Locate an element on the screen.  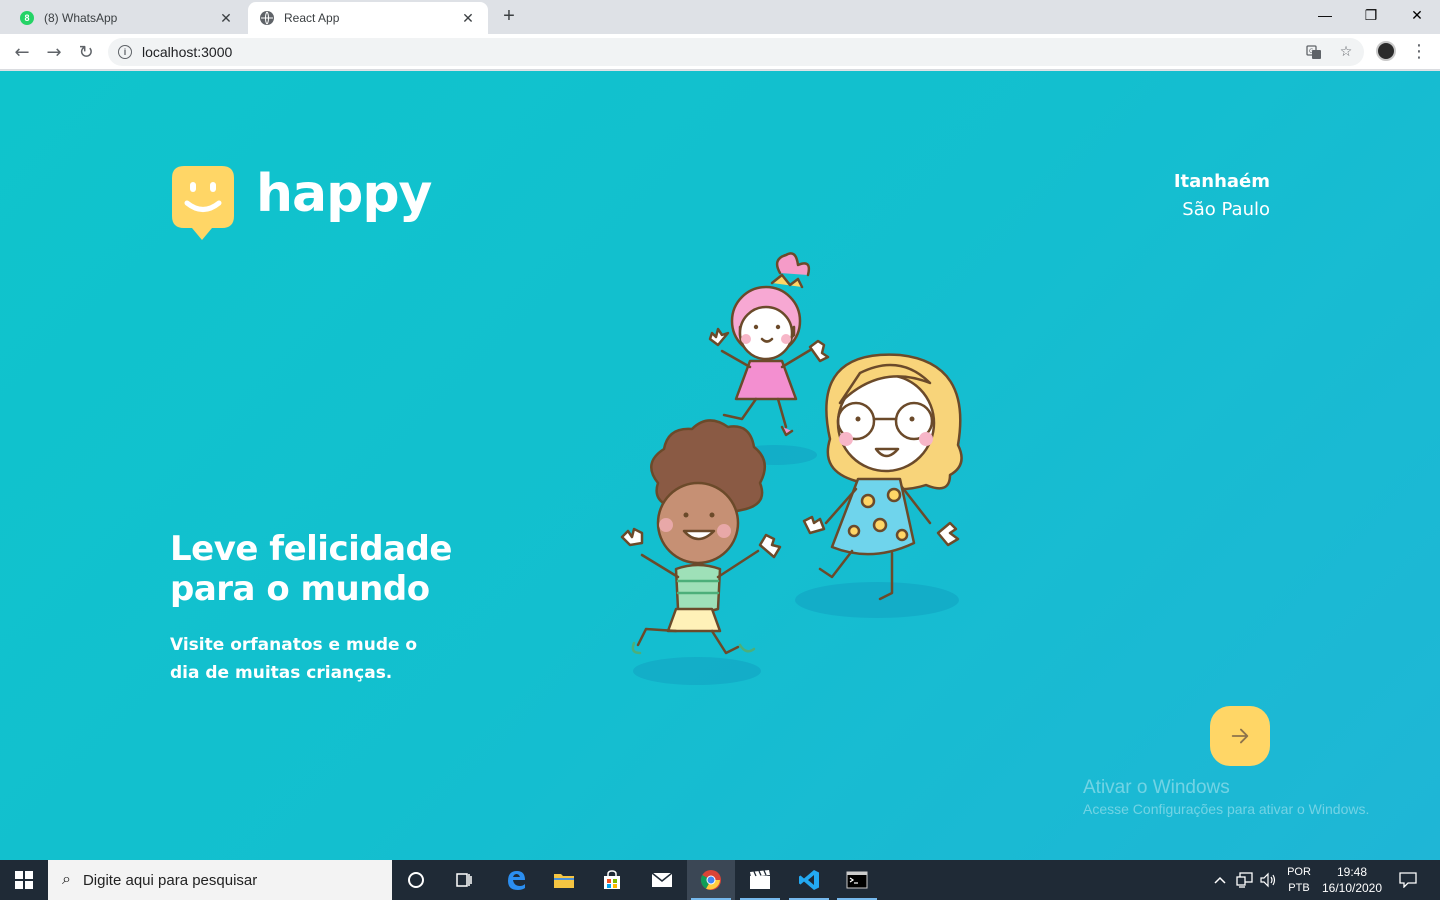
search-placeholder: Digite aqui para pesquisar is located at coordinates (170, 880).